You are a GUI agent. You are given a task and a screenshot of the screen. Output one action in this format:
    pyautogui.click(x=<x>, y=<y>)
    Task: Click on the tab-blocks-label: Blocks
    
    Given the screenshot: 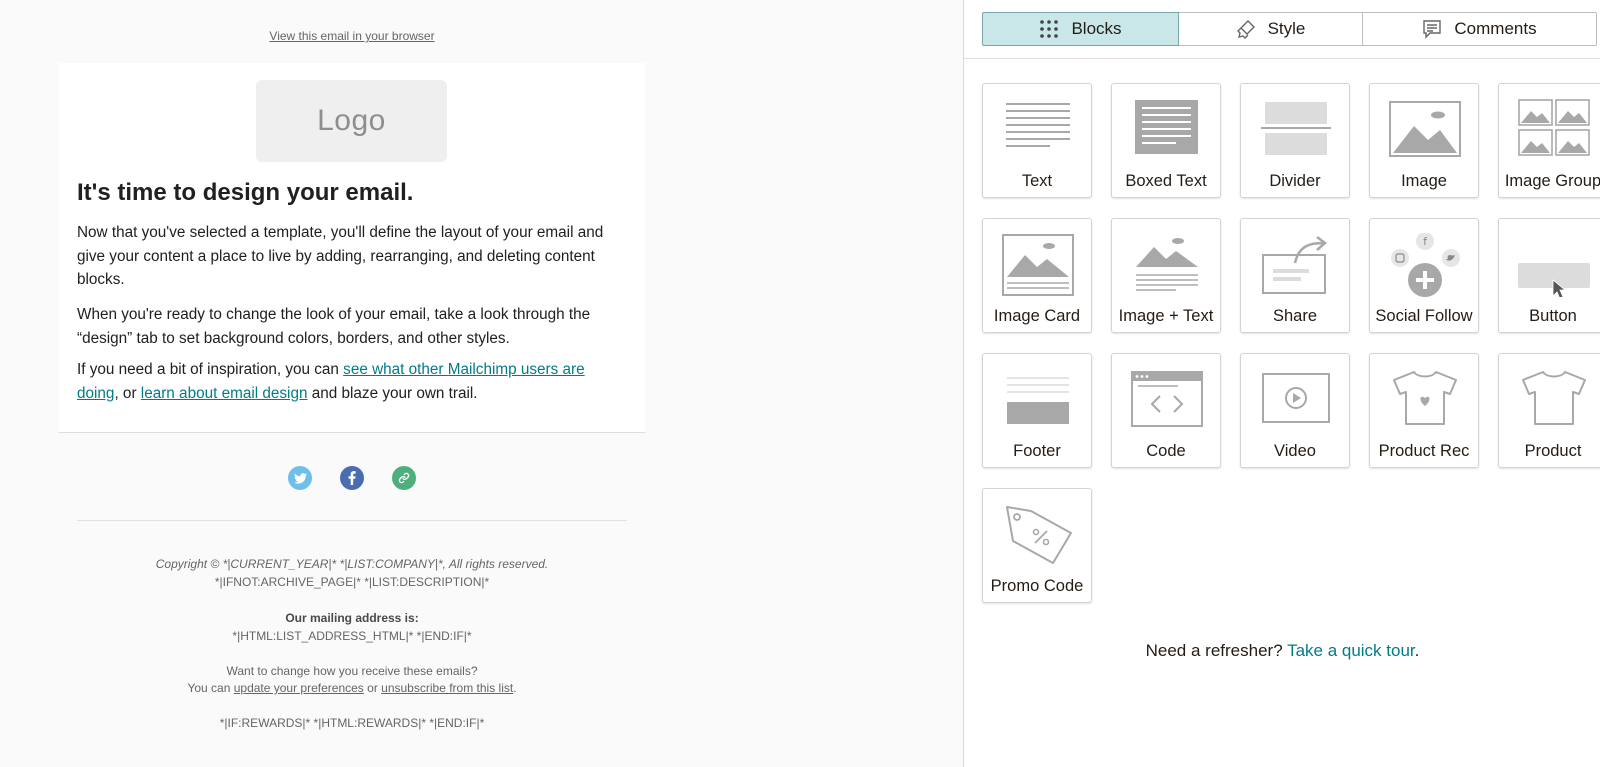 What is the action you would take?
    pyautogui.click(x=1096, y=28)
    